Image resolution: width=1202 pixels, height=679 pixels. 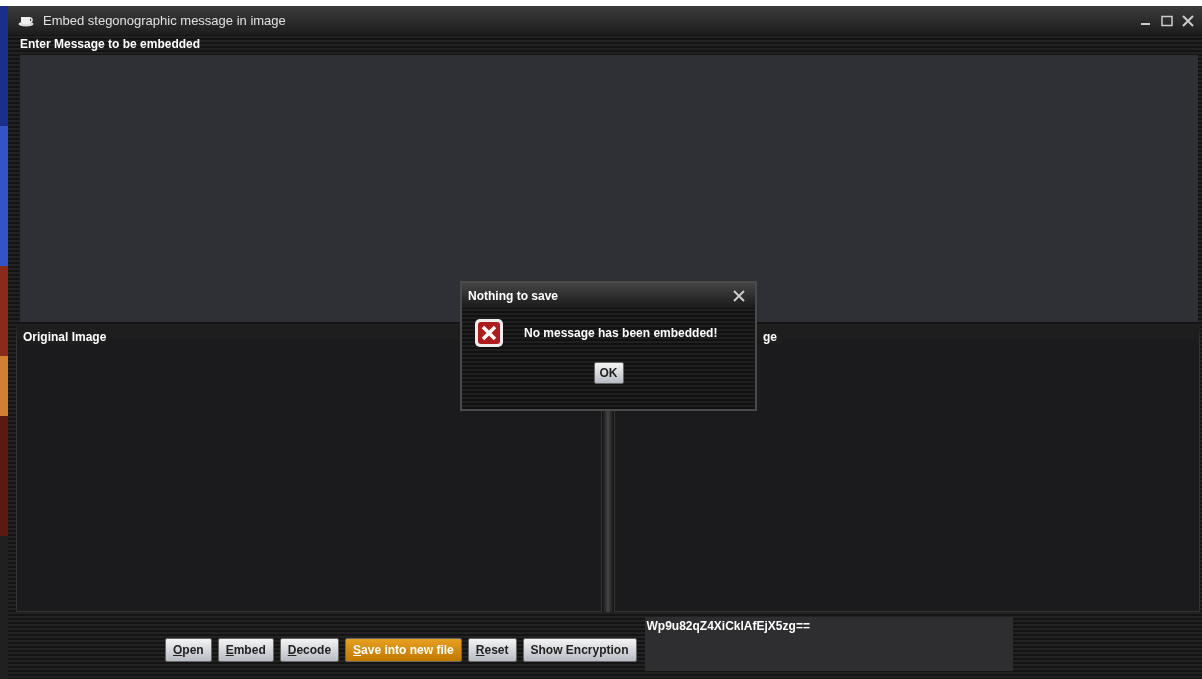 What do you see at coordinates (489, 333) in the screenshot?
I see `error-icon` at bounding box center [489, 333].